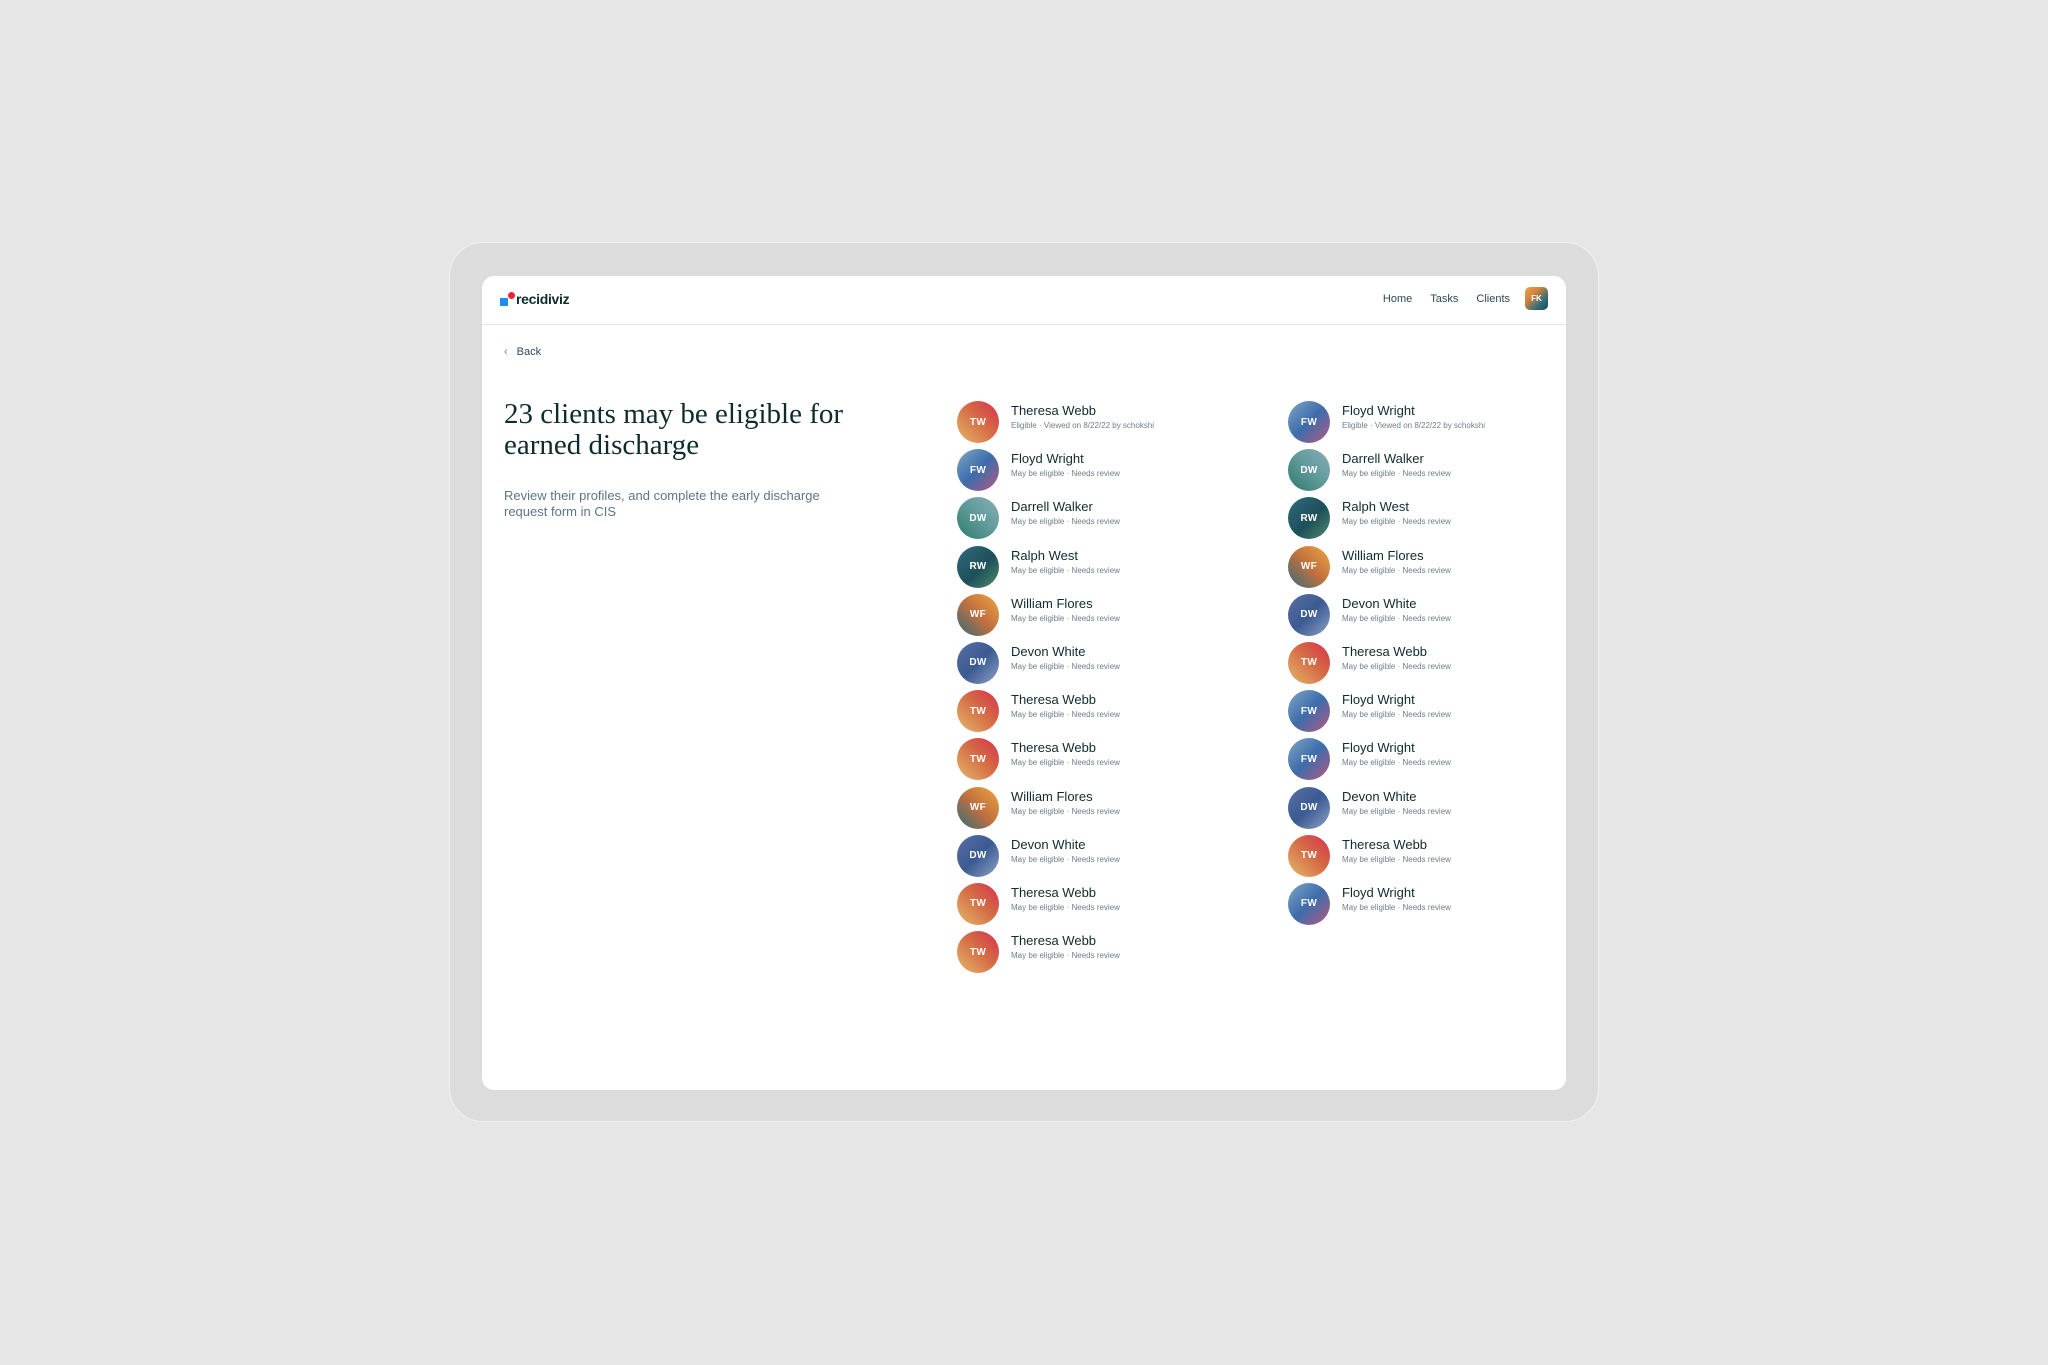  Describe the element at coordinates (543, 299) in the screenshot. I see `logo-text: recidiviz` at that location.